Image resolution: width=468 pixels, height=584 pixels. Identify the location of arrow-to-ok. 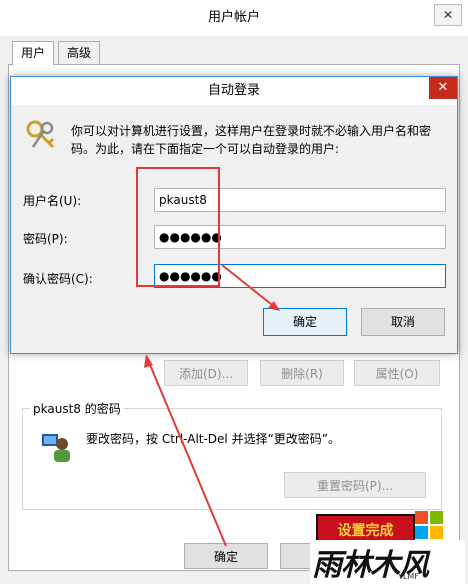
(249, 286).